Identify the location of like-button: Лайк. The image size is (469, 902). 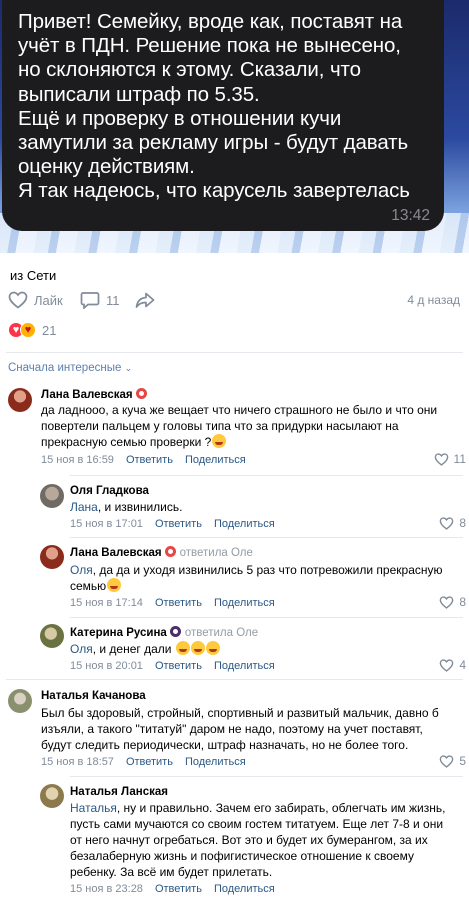
(35, 300).